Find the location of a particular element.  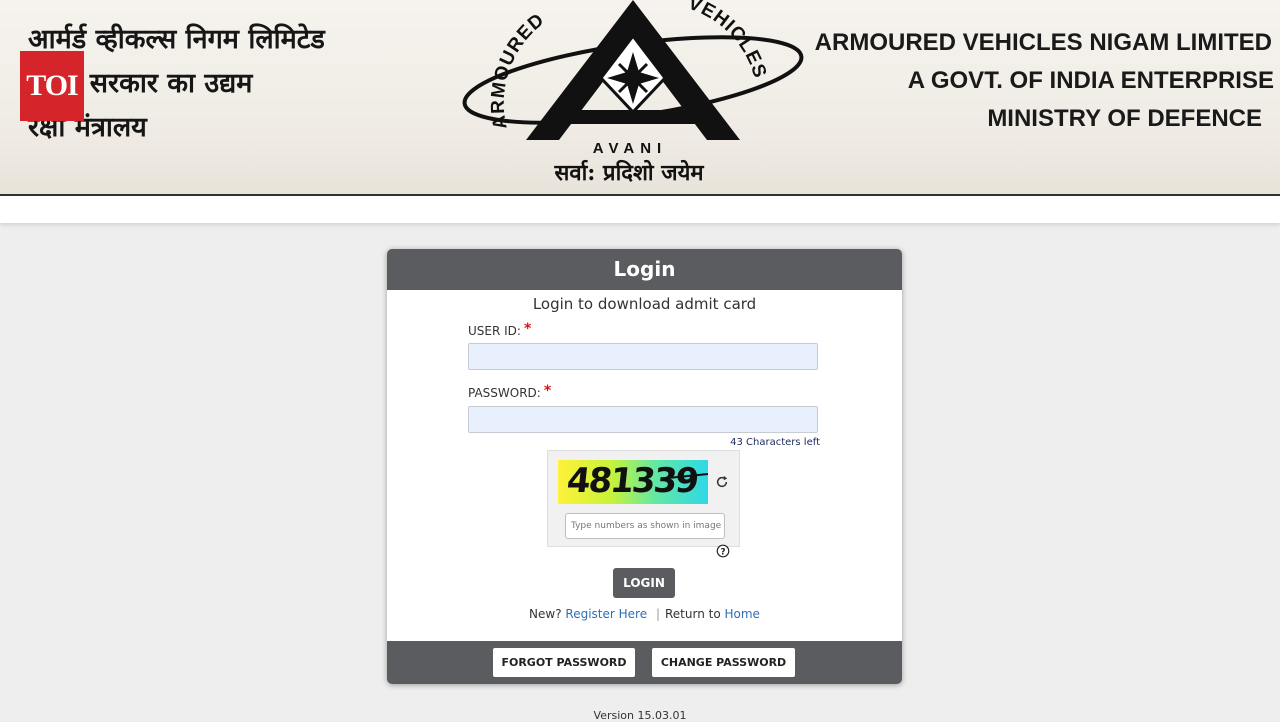

password-label-text: PASSWORD: is located at coordinates (504, 393).